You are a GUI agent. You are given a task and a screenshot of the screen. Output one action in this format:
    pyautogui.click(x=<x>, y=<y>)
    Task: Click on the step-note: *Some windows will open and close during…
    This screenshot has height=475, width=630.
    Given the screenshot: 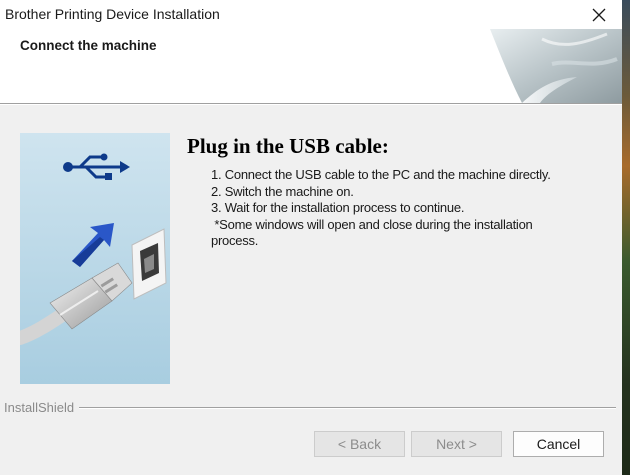 What is the action you would take?
    pyautogui.click(x=372, y=224)
    